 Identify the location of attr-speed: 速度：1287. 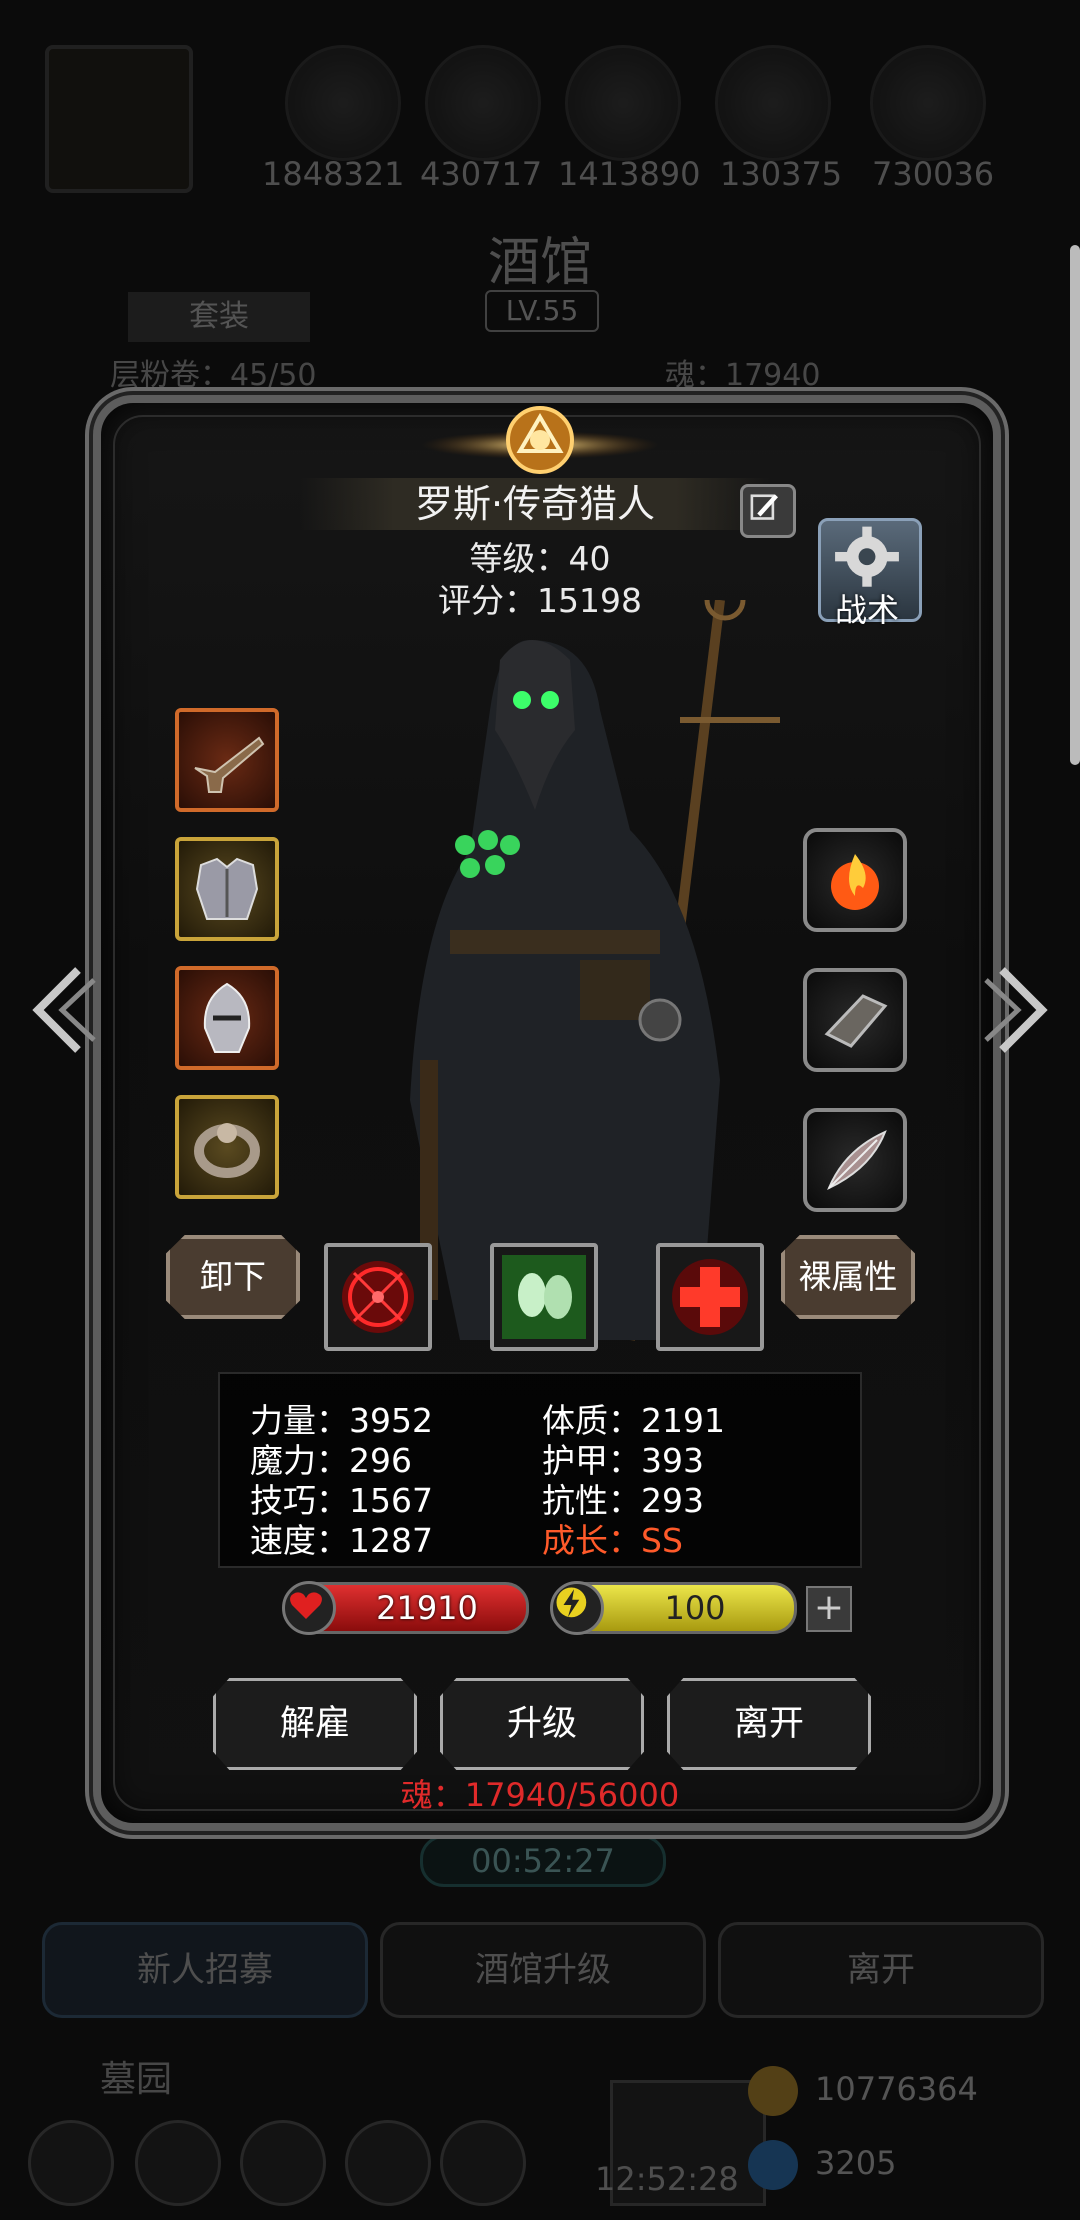
(341, 1540).